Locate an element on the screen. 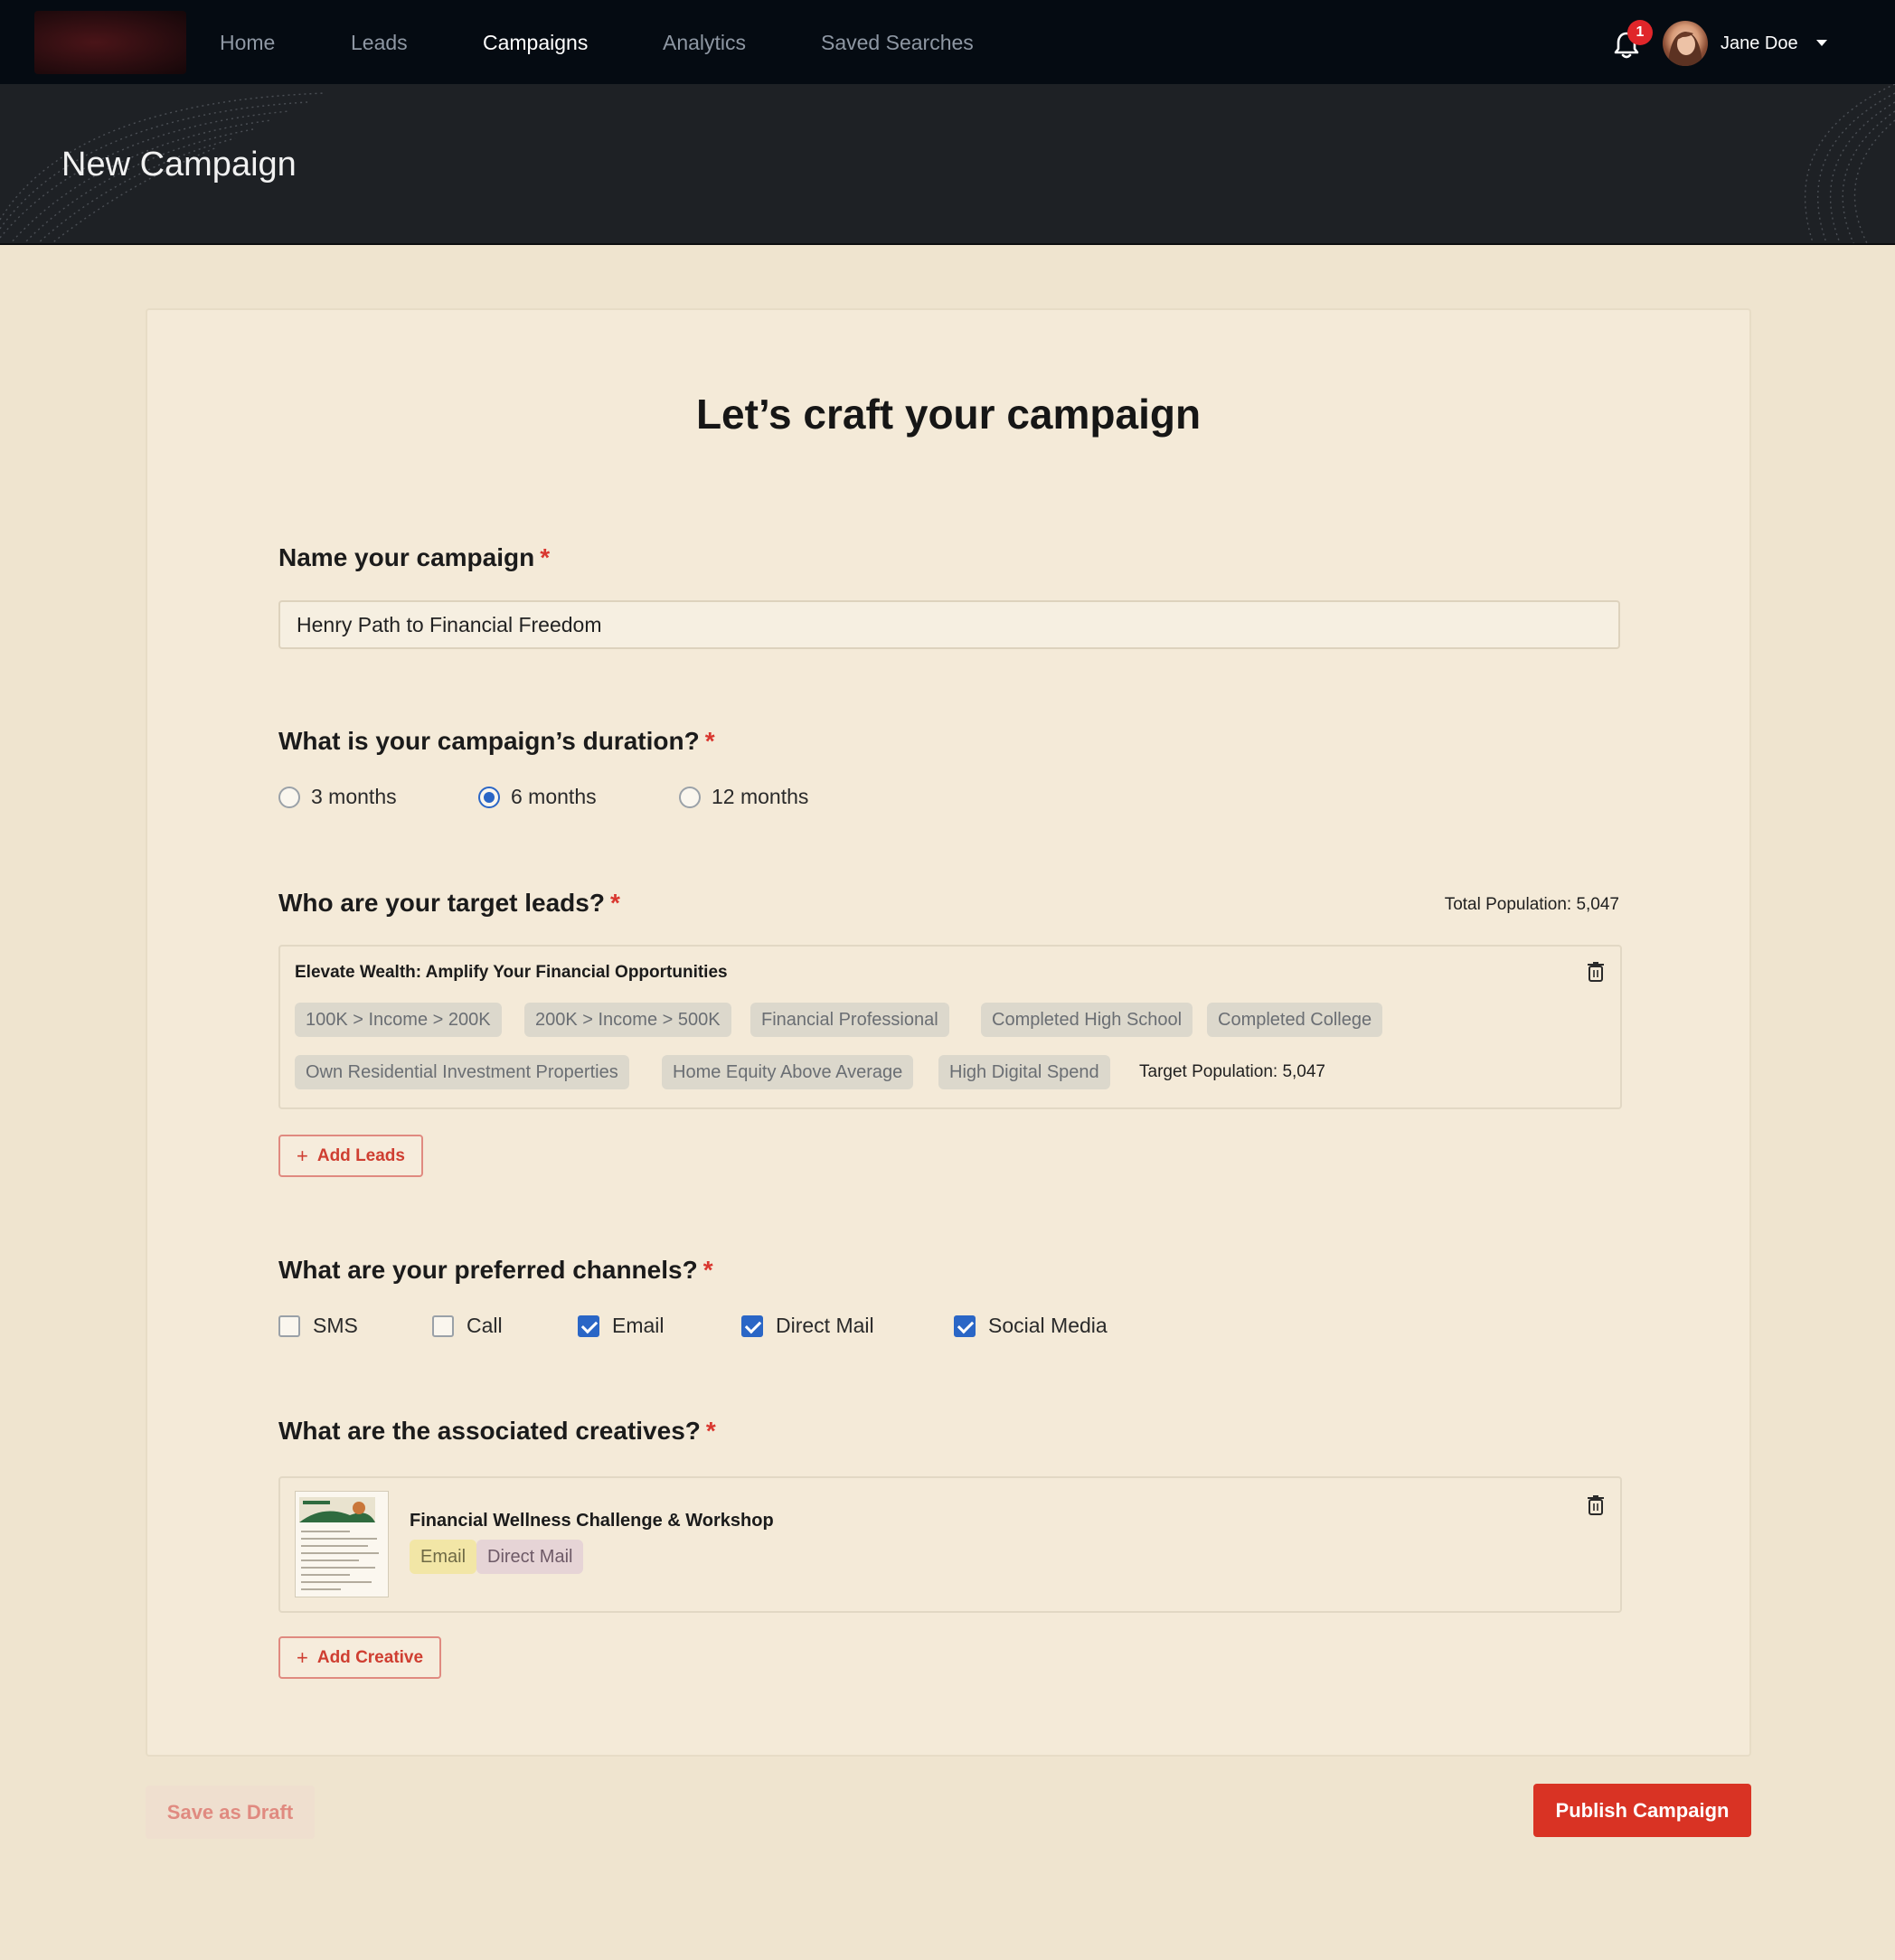 The height and width of the screenshot is (1960, 1895). lead-tag: Home Equity Above Average is located at coordinates (788, 1072).